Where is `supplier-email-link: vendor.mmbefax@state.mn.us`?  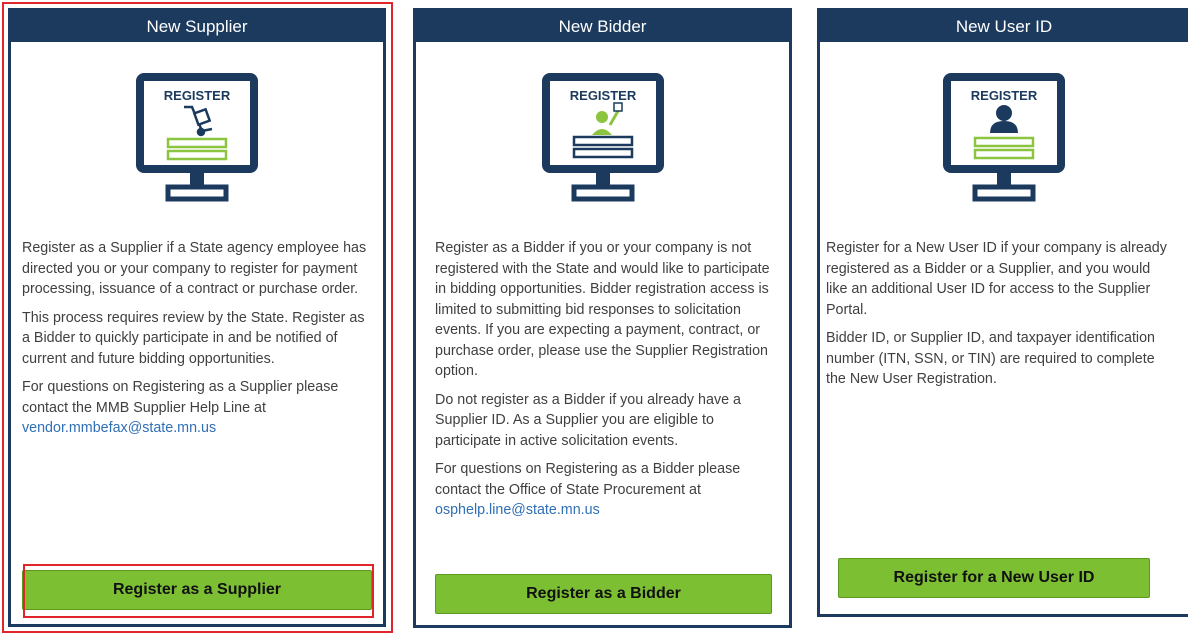 supplier-email-link: vendor.mmbefax@state.mn.us is located at coordinates (119, 428).